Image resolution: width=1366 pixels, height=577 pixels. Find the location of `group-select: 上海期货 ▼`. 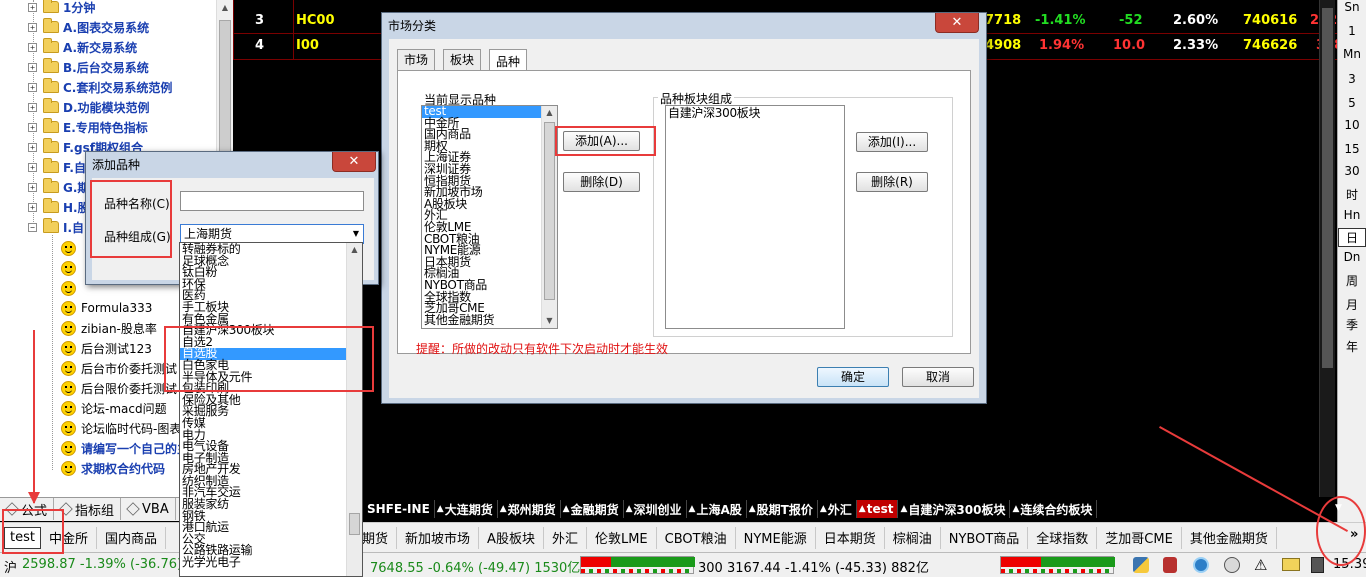

group-select: 上海期货 ▼ is located at coordinates (272, 234).